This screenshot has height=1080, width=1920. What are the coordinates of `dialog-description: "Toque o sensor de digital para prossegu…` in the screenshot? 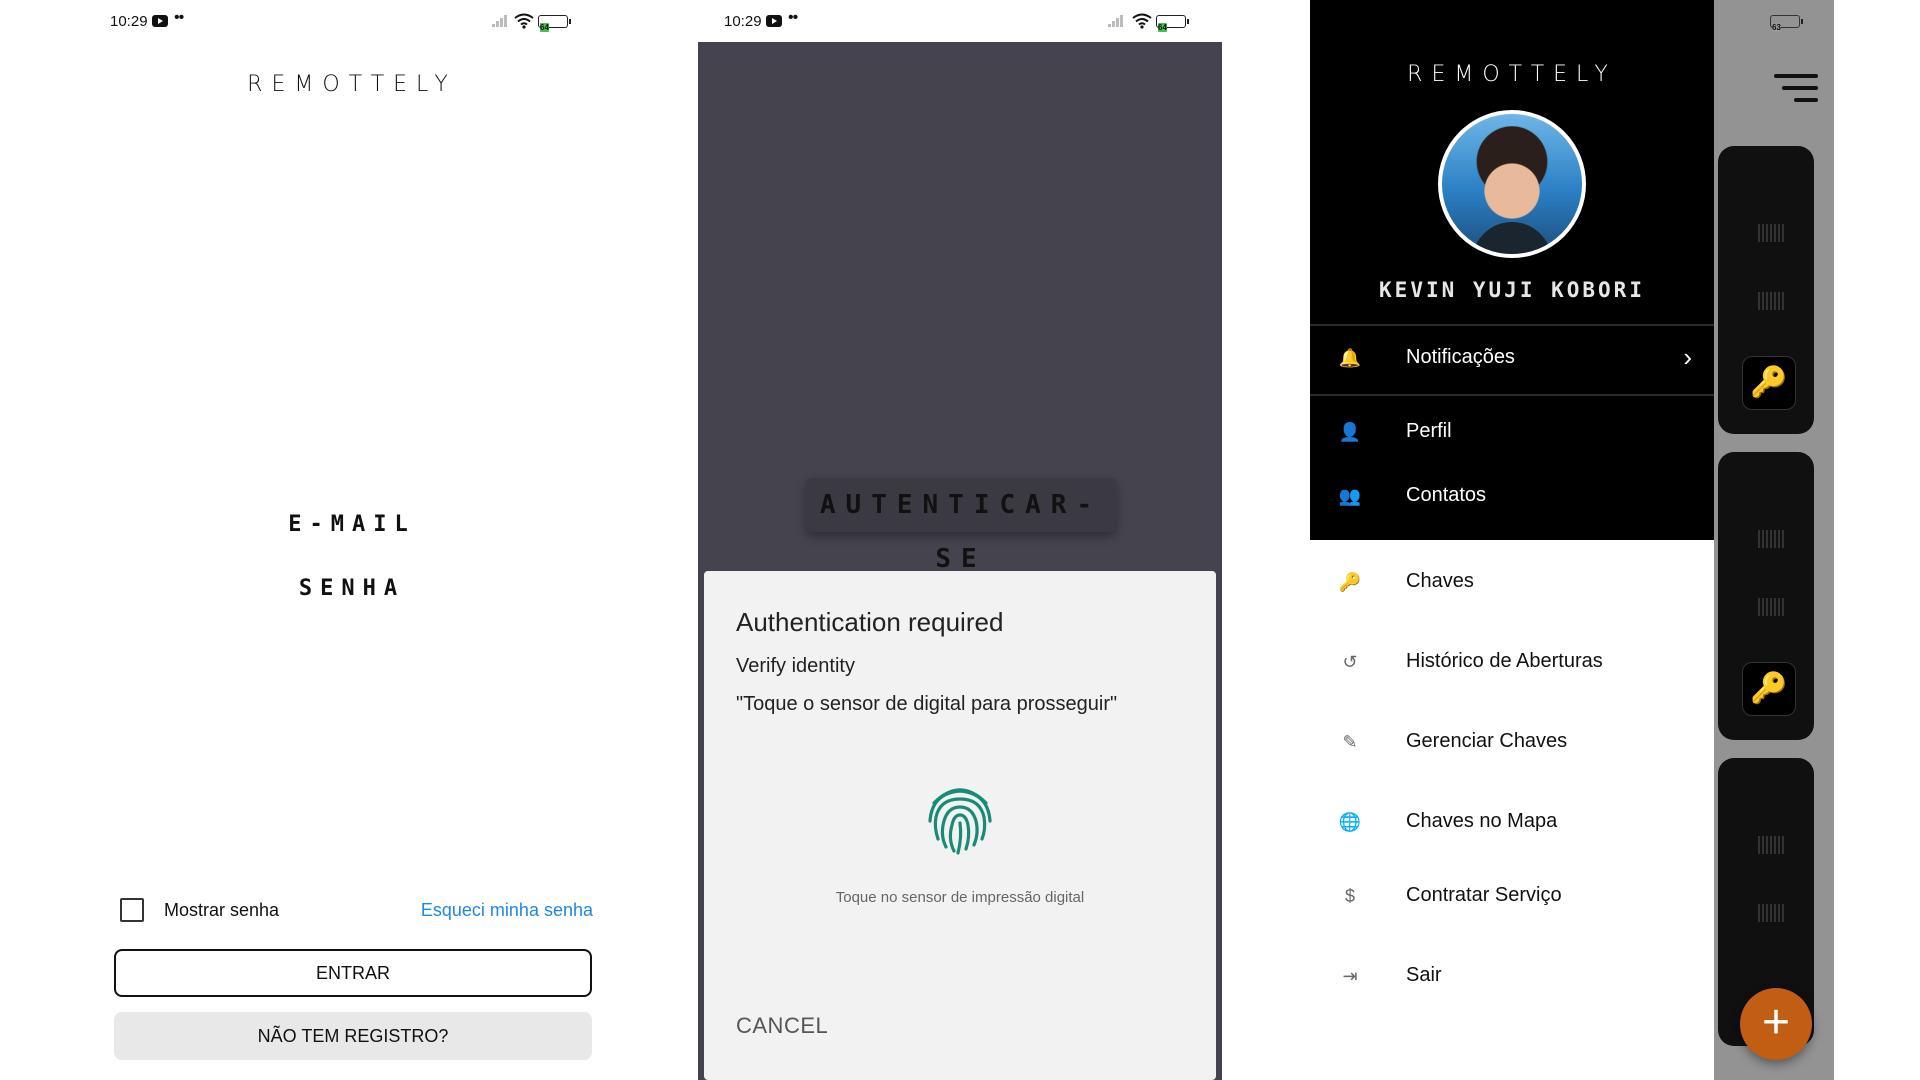 It's located at (927, 704).